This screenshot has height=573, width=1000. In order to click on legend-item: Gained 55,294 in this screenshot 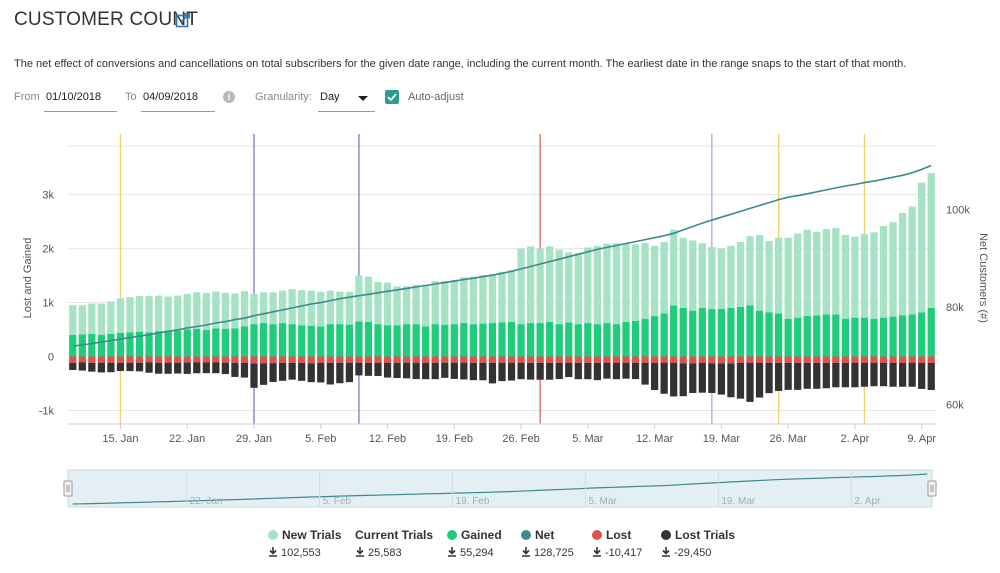, I will do `click(474, 543)`.